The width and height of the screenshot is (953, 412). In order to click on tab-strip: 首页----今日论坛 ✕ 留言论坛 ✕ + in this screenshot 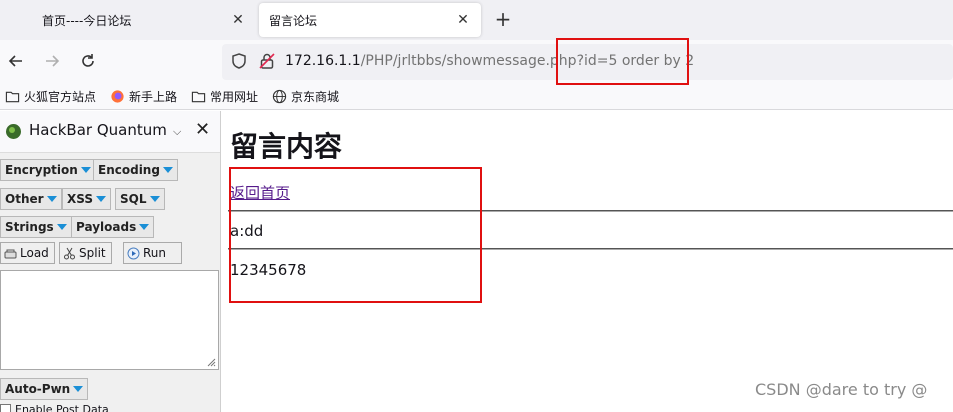, I will do `click(476, 20)`.